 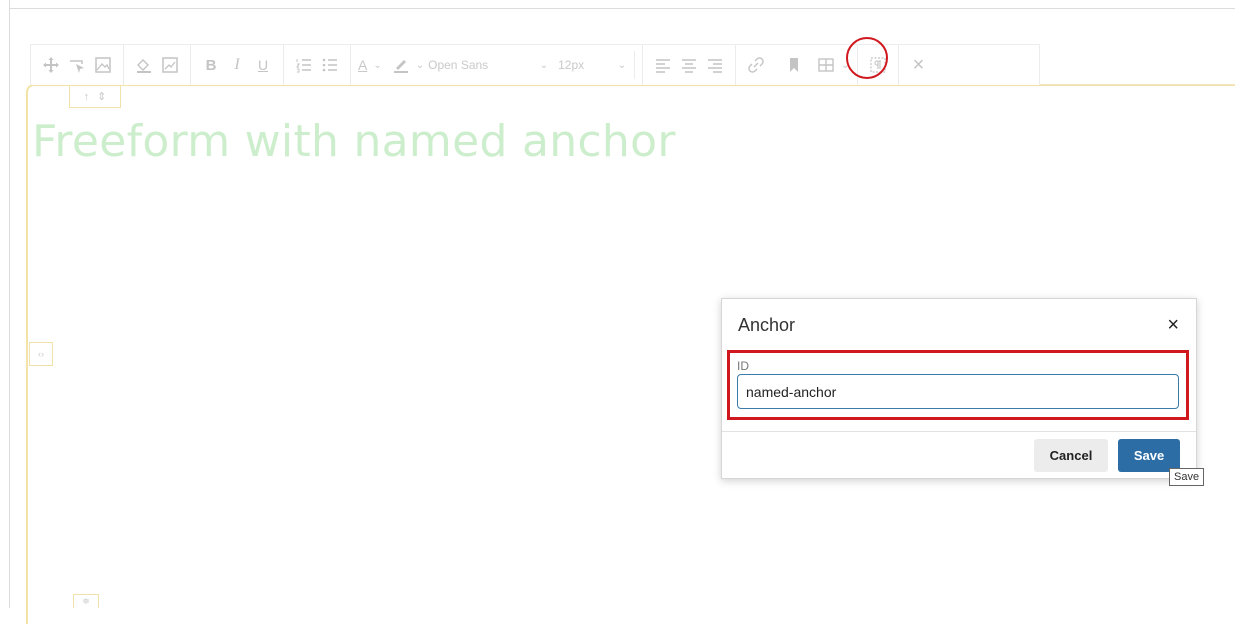 What do you see at coordinates (330, 65) in the screenshot?
I see `bulleted-list-icon` at bounding box center [330, 65].